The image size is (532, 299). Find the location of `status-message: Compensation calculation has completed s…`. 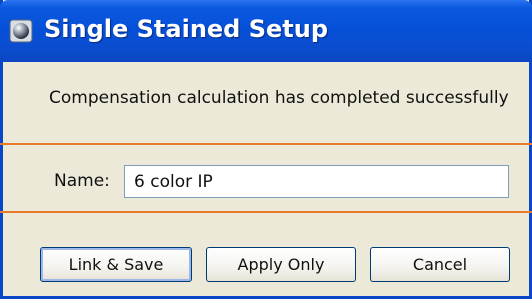

status-message: Compensation calculation has completed s… is located at coordinates (279, 98).